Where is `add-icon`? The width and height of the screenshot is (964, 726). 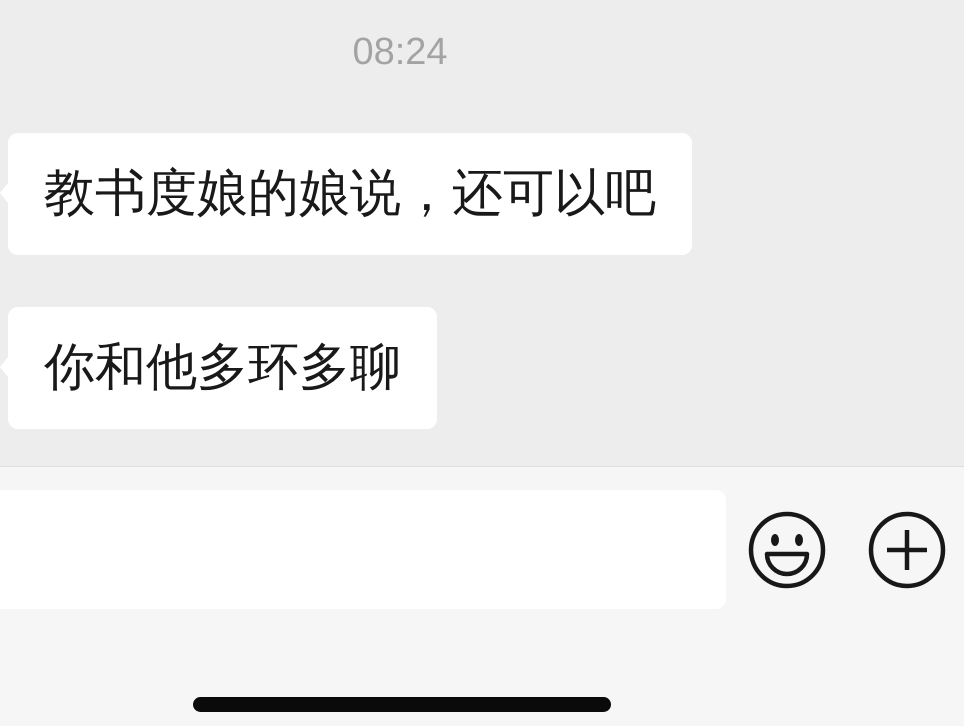
add-icon is located at coordinates (907, 550).